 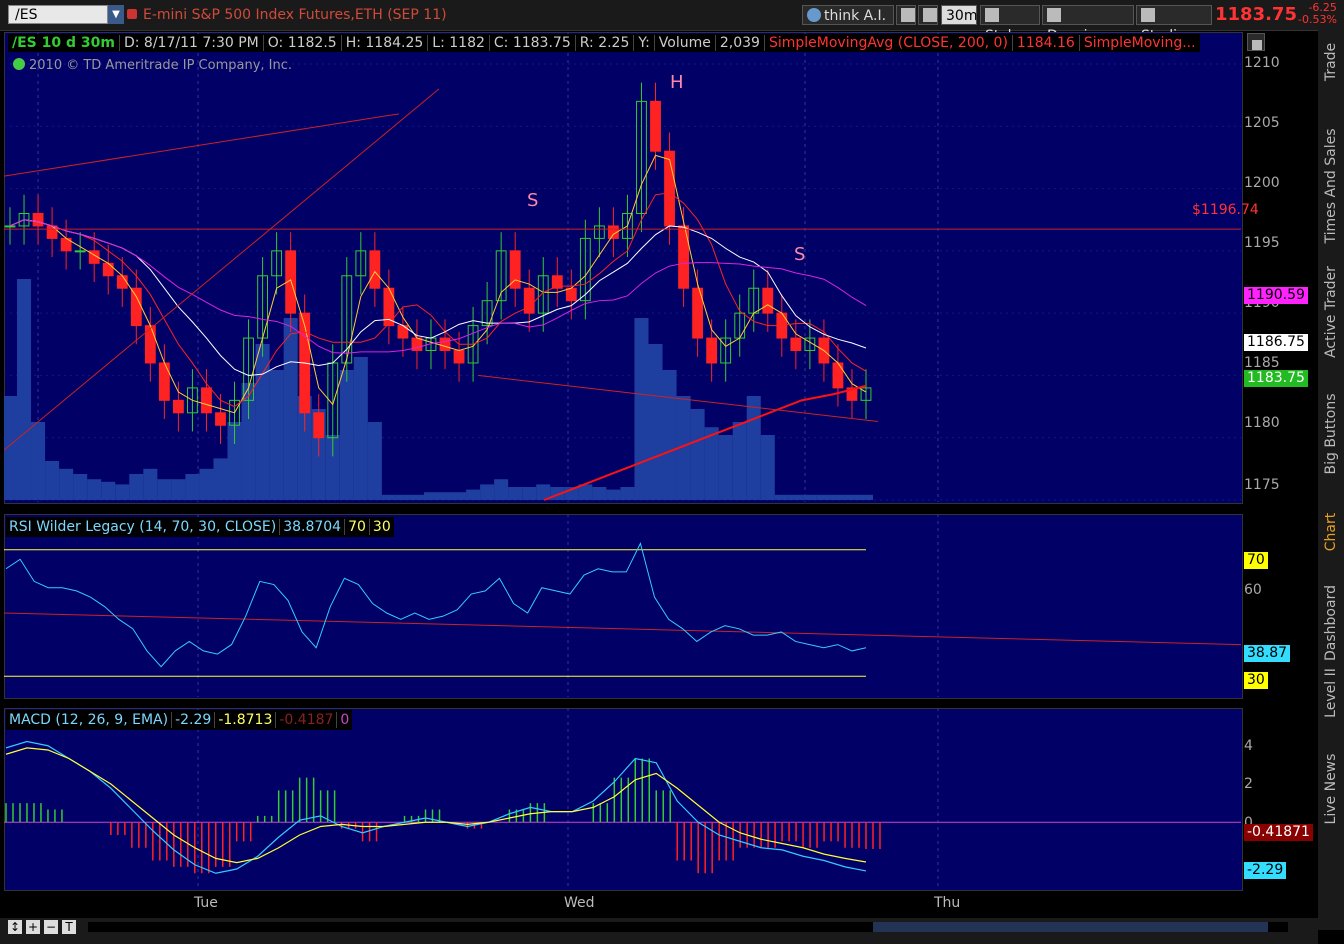 I want to click on trendline, so click(x=202, y=145).